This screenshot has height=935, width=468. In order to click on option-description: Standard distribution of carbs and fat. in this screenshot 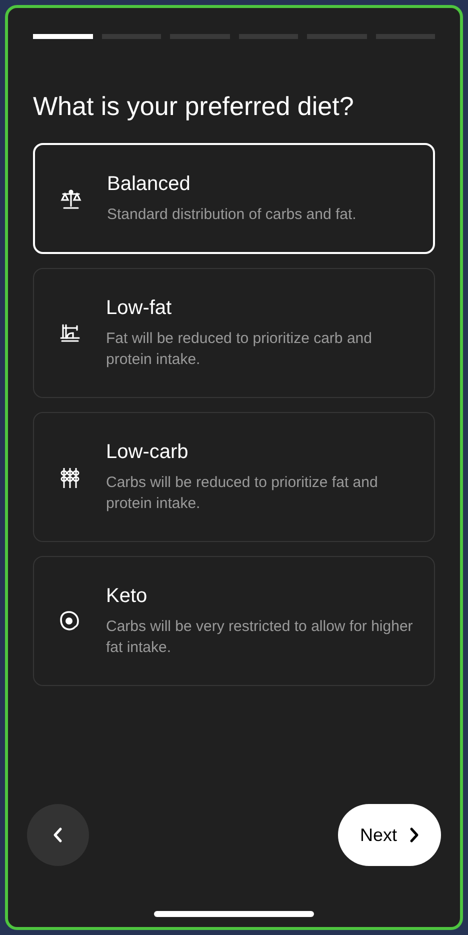, I will do `click(231, 215)`.